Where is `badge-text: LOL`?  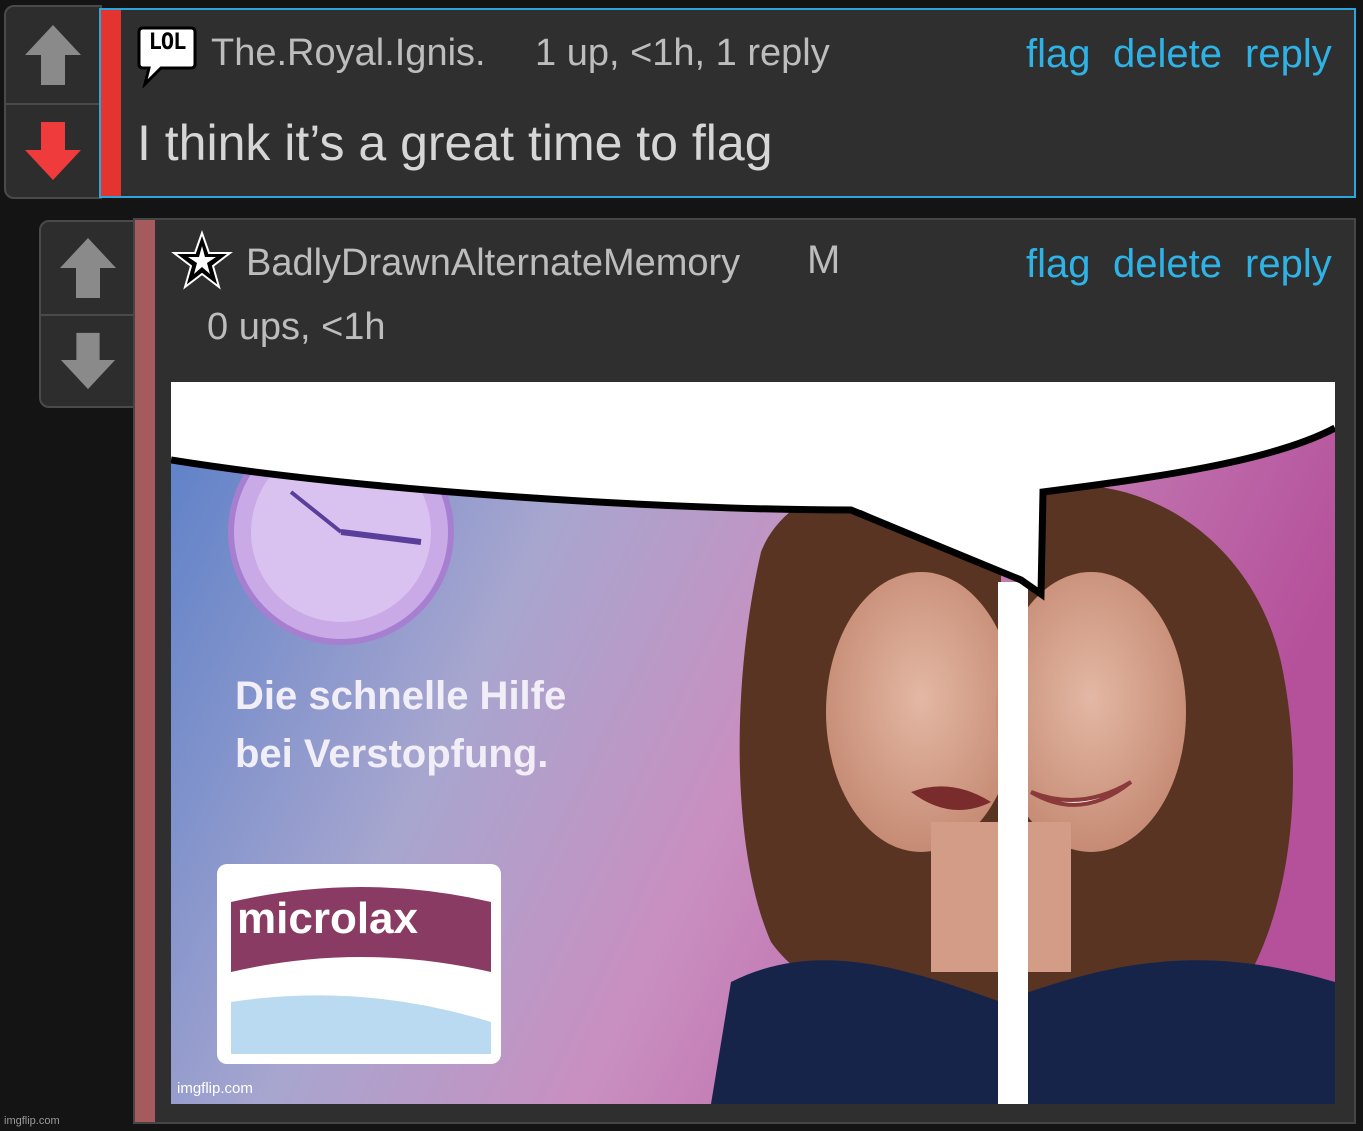 badge-text: LOL is located at coordinates (167, 42).